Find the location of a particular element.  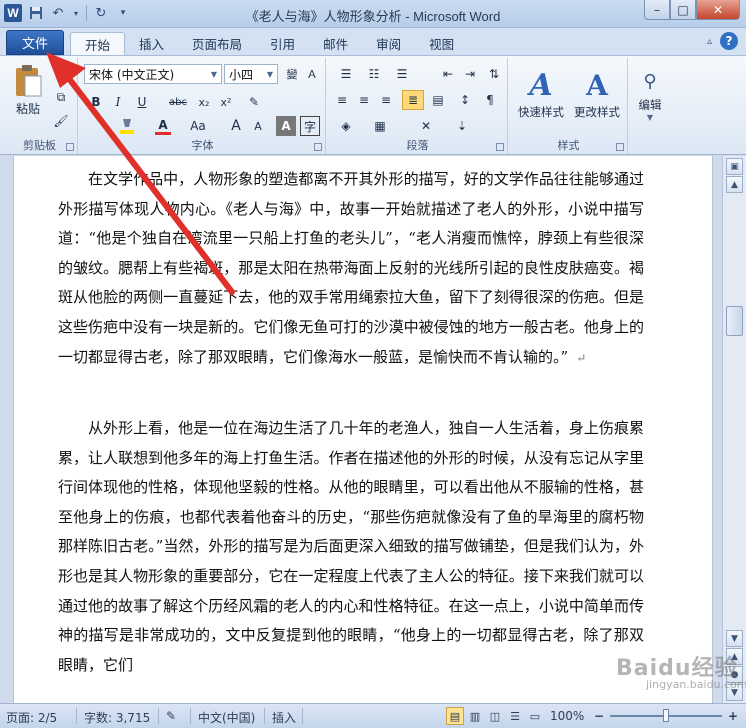

italic-button: I is located at coordinates (118, 102).